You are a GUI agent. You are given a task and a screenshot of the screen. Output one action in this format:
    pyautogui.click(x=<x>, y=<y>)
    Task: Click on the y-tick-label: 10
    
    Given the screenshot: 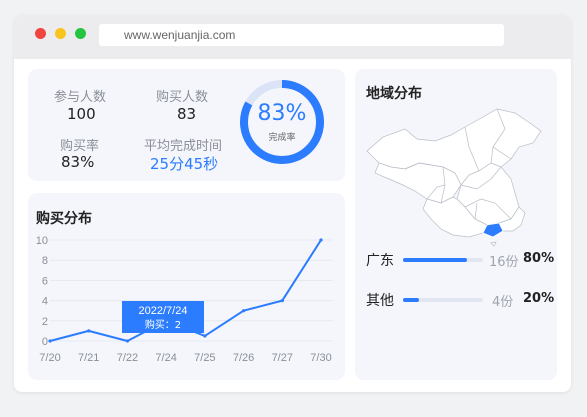 What is the action you would take?
    pyautogui.click(x=42, y=241)
    